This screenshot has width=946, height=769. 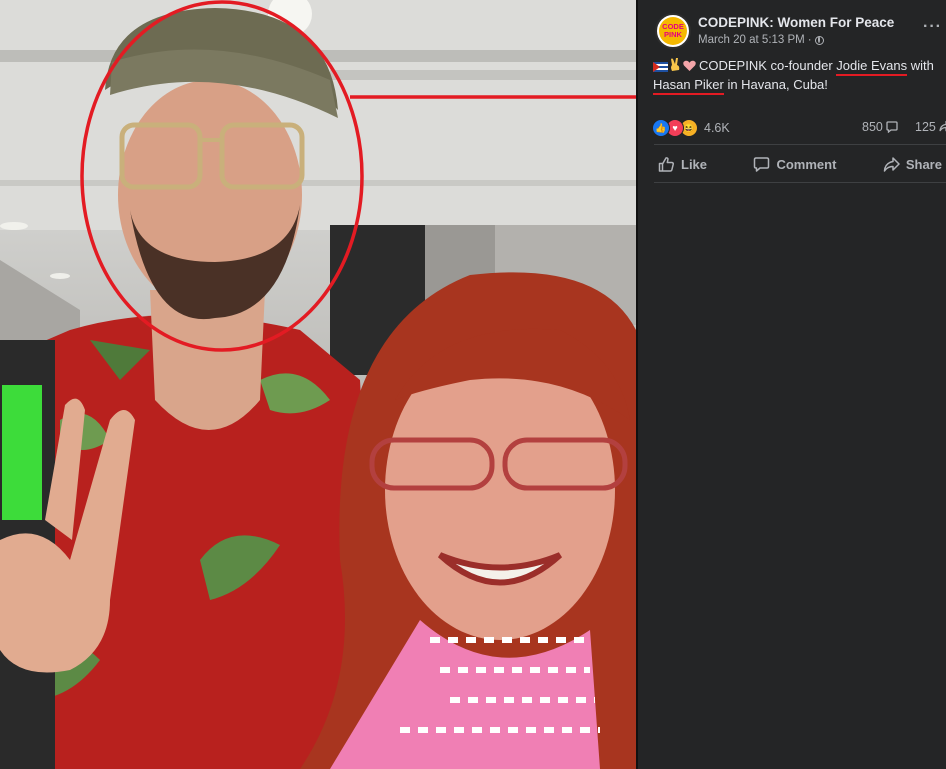 I want to click on comments-count: 850, so click(x=872, y=127).